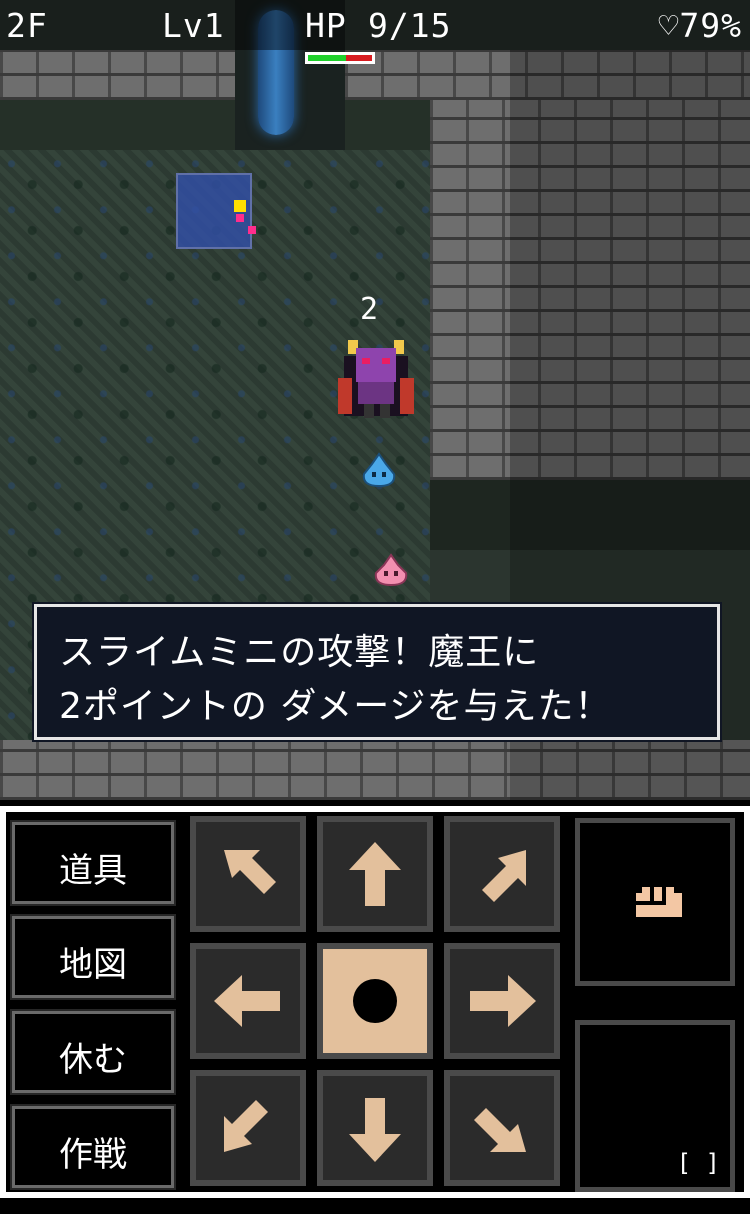 The height and width of the screenshot is (1214, 750). Describe the element at coordinates (655, 1106) in the screenshot. I see `item-slot-button: [ ]` at that location.